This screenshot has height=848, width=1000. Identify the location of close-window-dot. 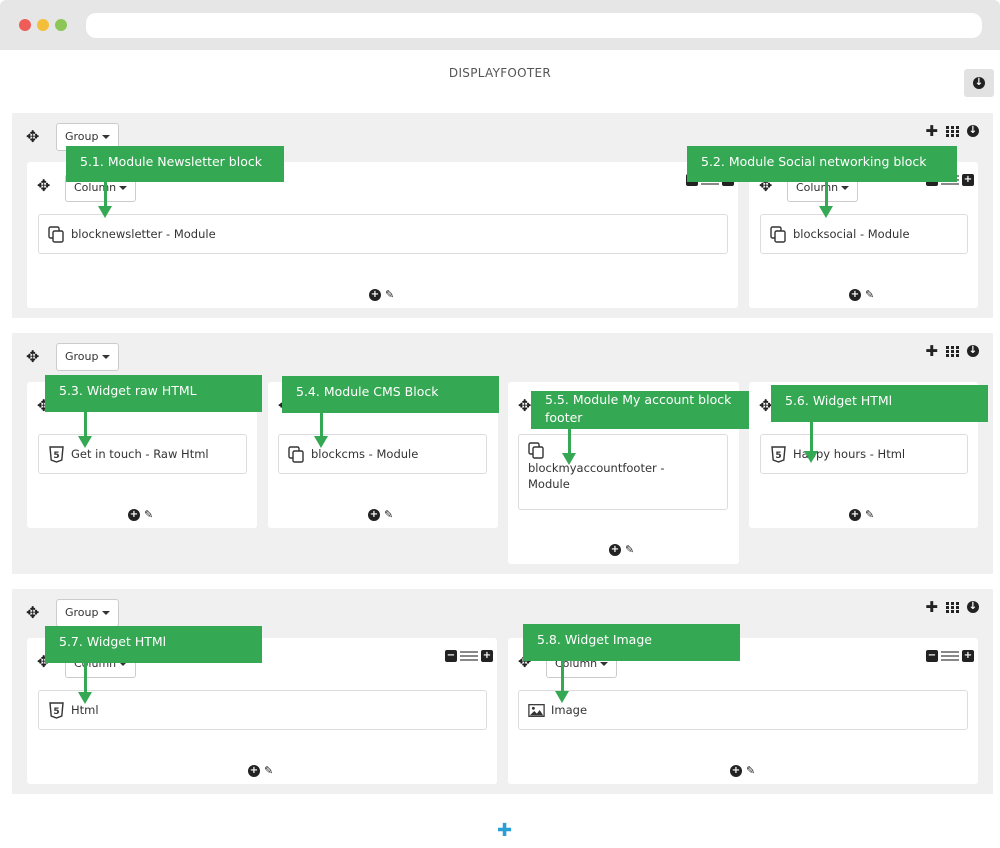
(25, 25).